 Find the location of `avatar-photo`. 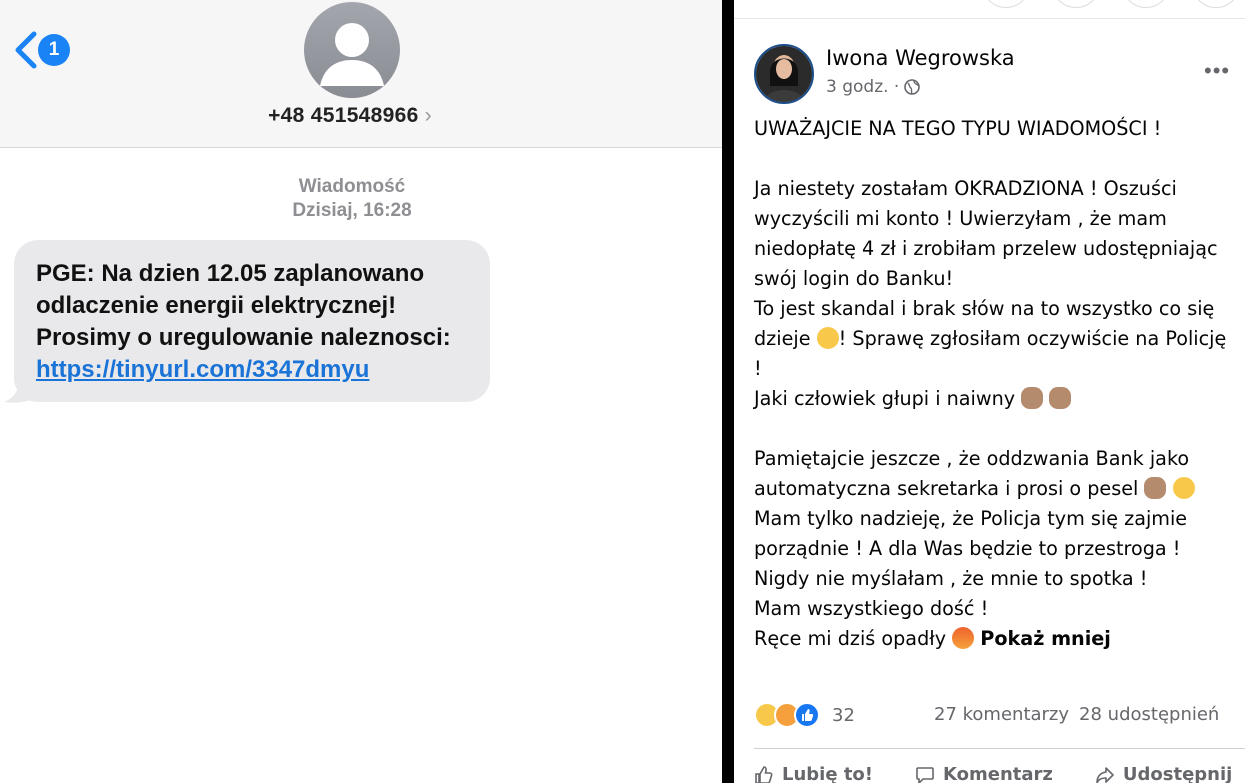

avatar-photo is located at coordinates (784, 74).